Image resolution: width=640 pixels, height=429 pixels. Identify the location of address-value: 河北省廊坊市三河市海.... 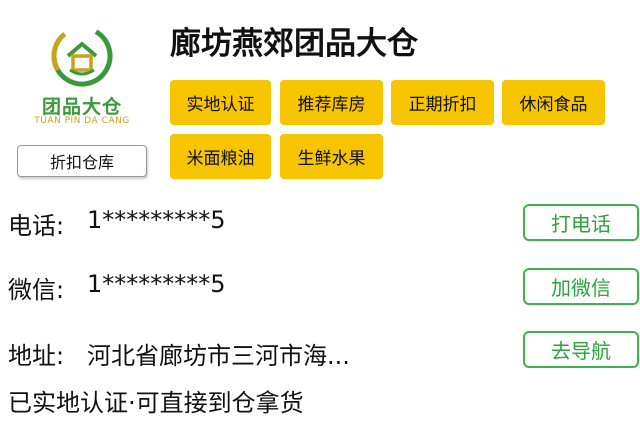
(218, 356).